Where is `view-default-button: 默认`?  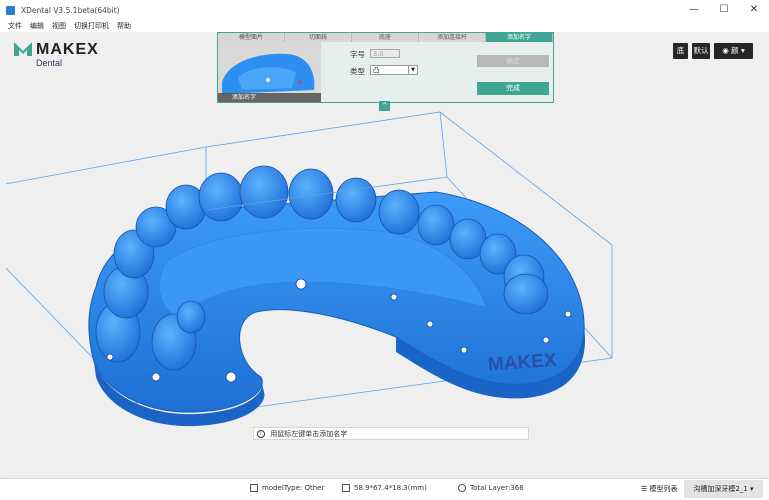 view-default-button: 默认 is located at coordinates (701, 51).